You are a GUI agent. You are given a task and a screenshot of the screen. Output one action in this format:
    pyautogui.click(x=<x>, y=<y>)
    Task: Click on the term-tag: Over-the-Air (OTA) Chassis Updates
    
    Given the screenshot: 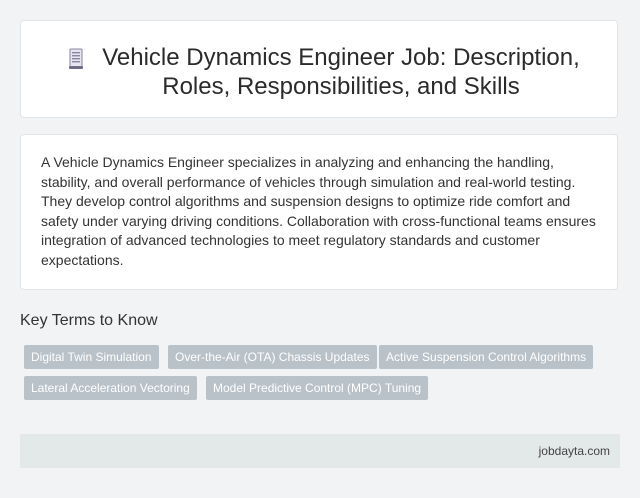 What is the action you would take?
    pyautogui.click(x=272, y=357)
    